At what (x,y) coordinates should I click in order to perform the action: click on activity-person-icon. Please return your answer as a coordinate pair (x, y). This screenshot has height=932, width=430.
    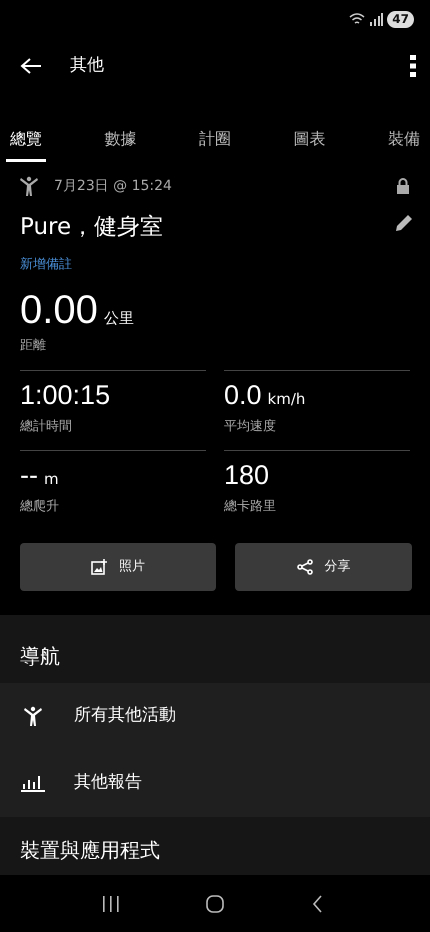
    Looking at the image, I should click on (29, 186).